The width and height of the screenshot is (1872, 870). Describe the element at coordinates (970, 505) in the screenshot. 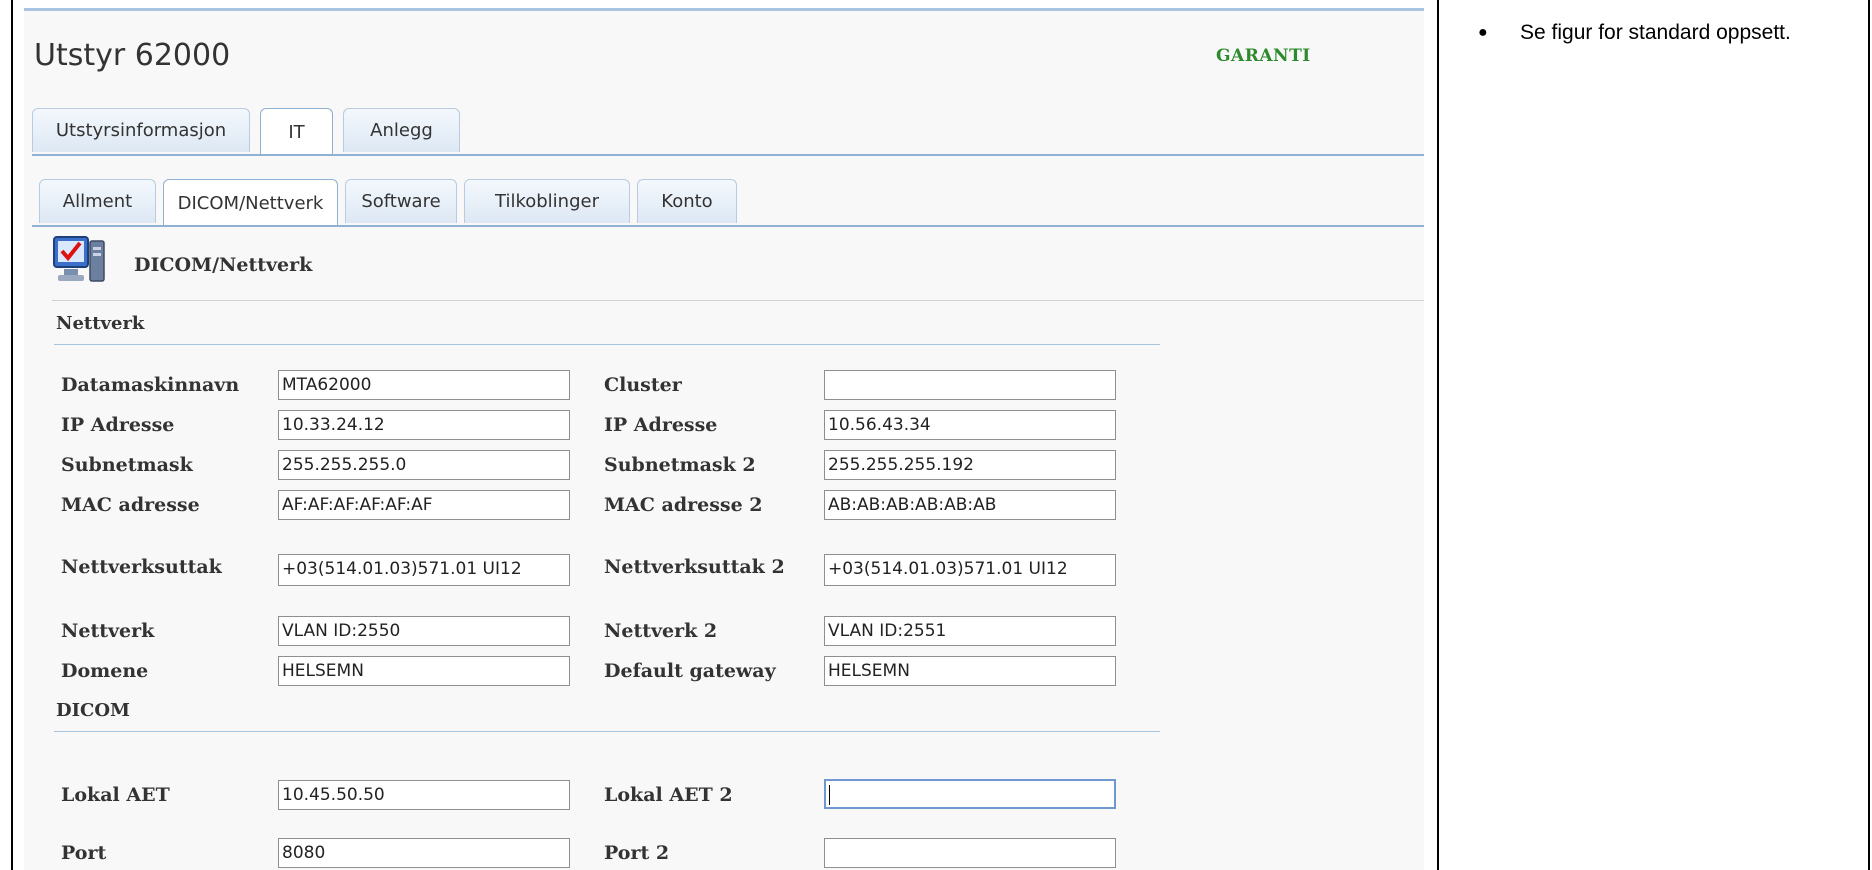

I see `mac-adresse-2-field: AB:AB:AB:AB:AB:AB` at that location.